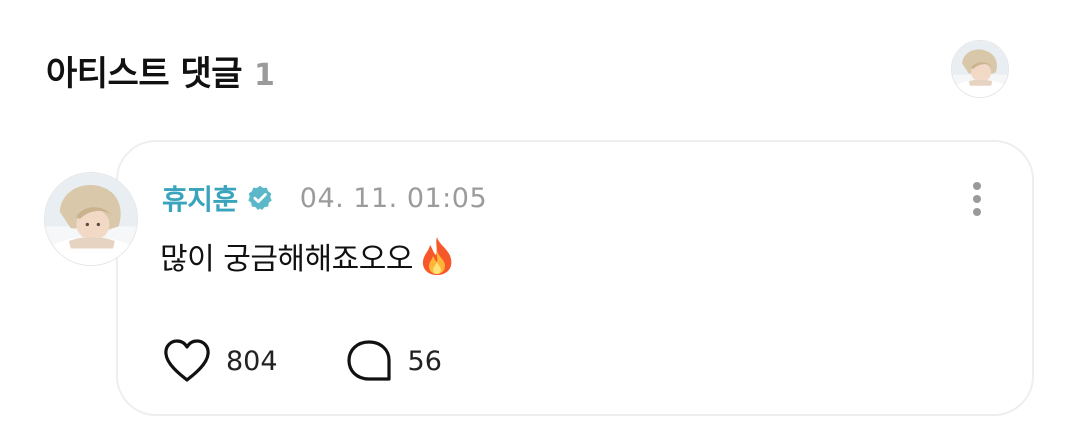 This screenshot has width=1080, height=429. I want to click on comment-count: 1, so click(264, 75).